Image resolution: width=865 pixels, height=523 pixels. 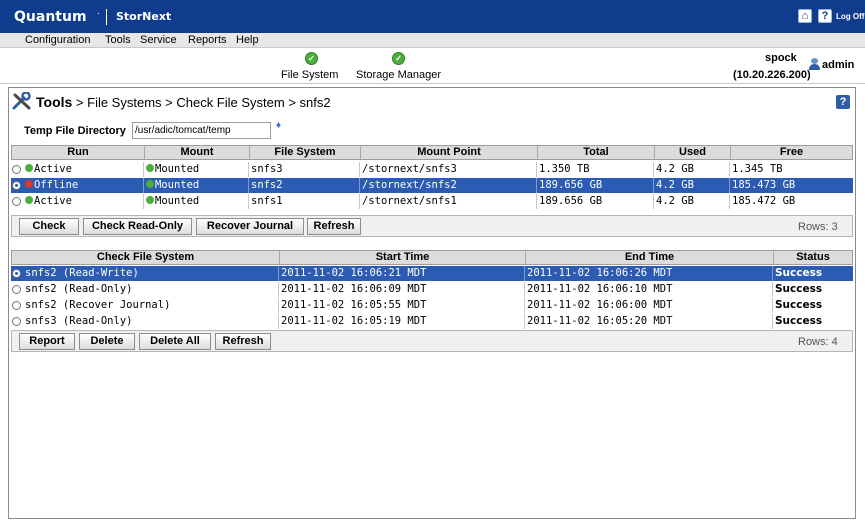 What do you see at coordinates (448, 185) in the screenshot?
I see `mount-point: /stornext/snfs2` at bounding box center [448, 185].